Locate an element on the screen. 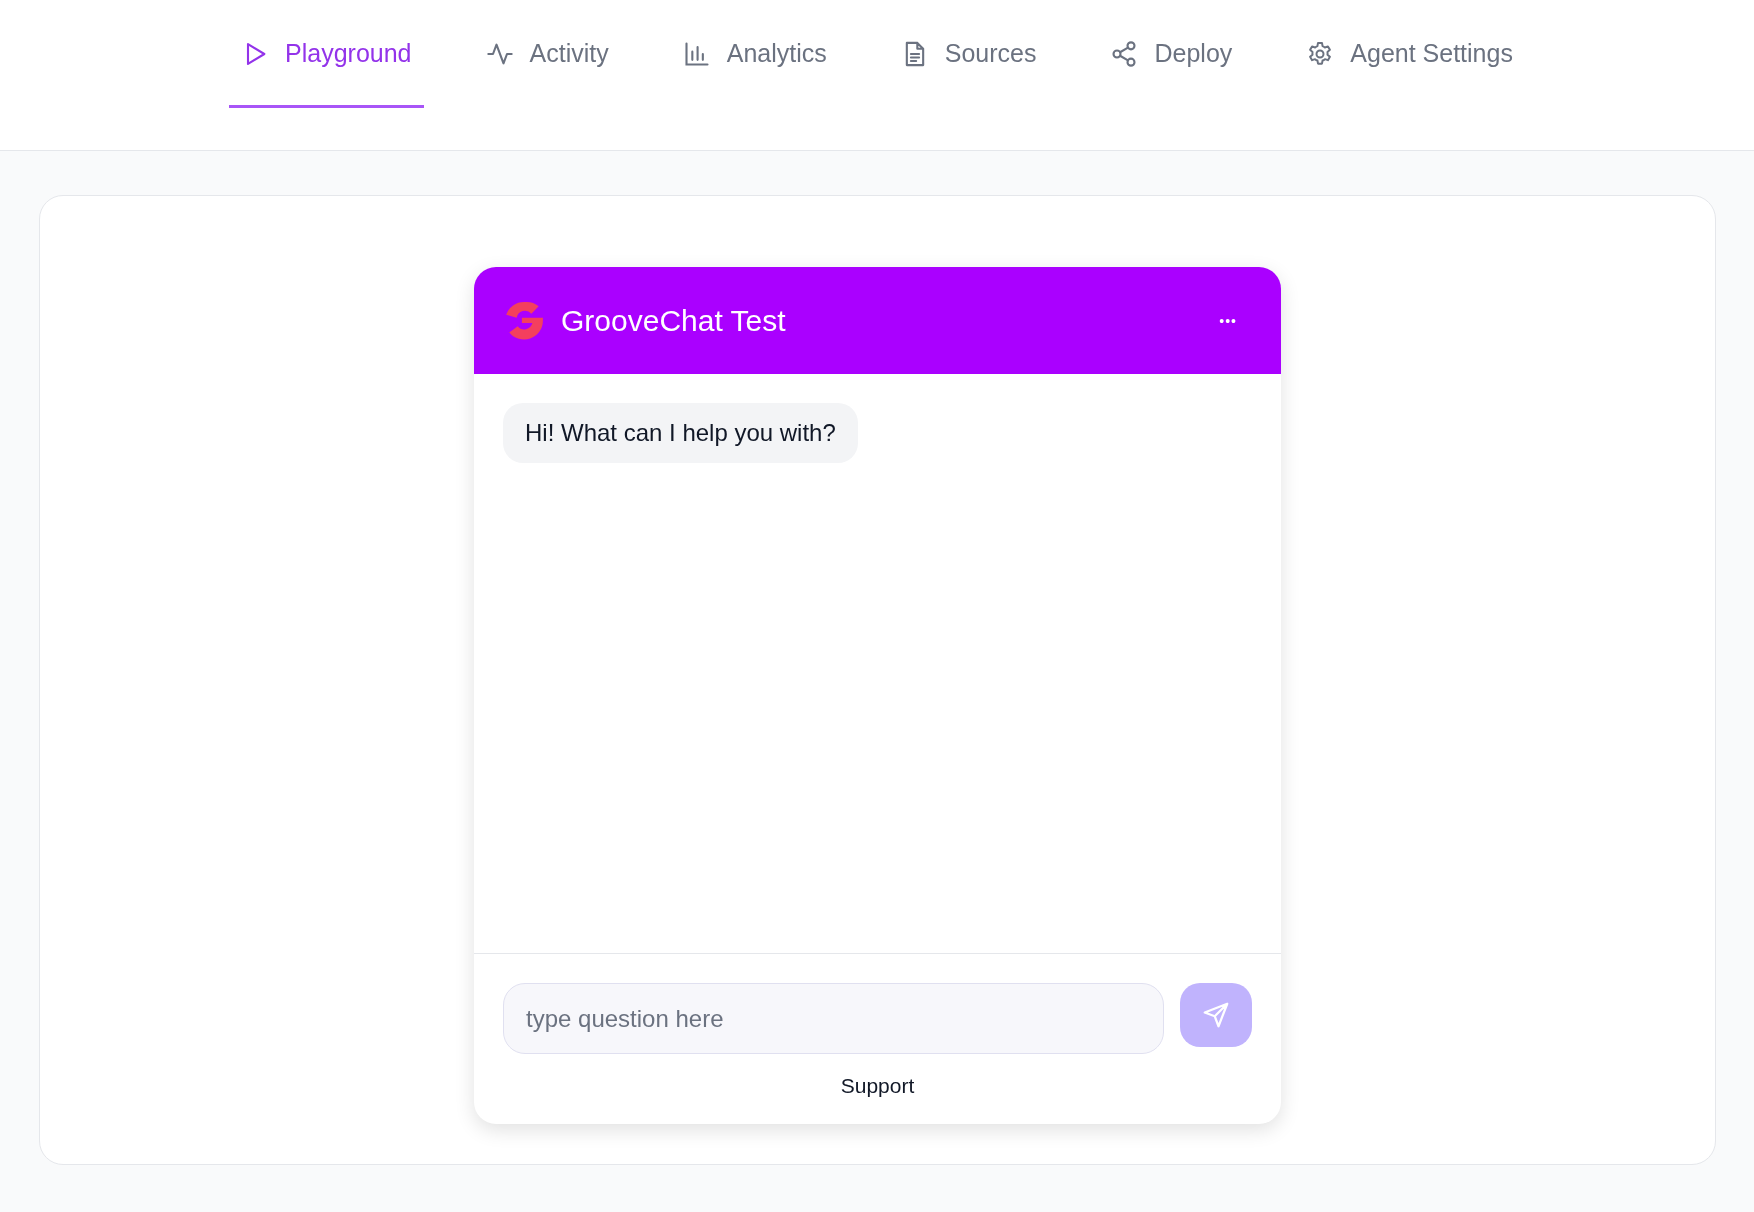 The height and width of the screenshot is (1212, 1754). send-button is located at coordinates (1216, 1015).